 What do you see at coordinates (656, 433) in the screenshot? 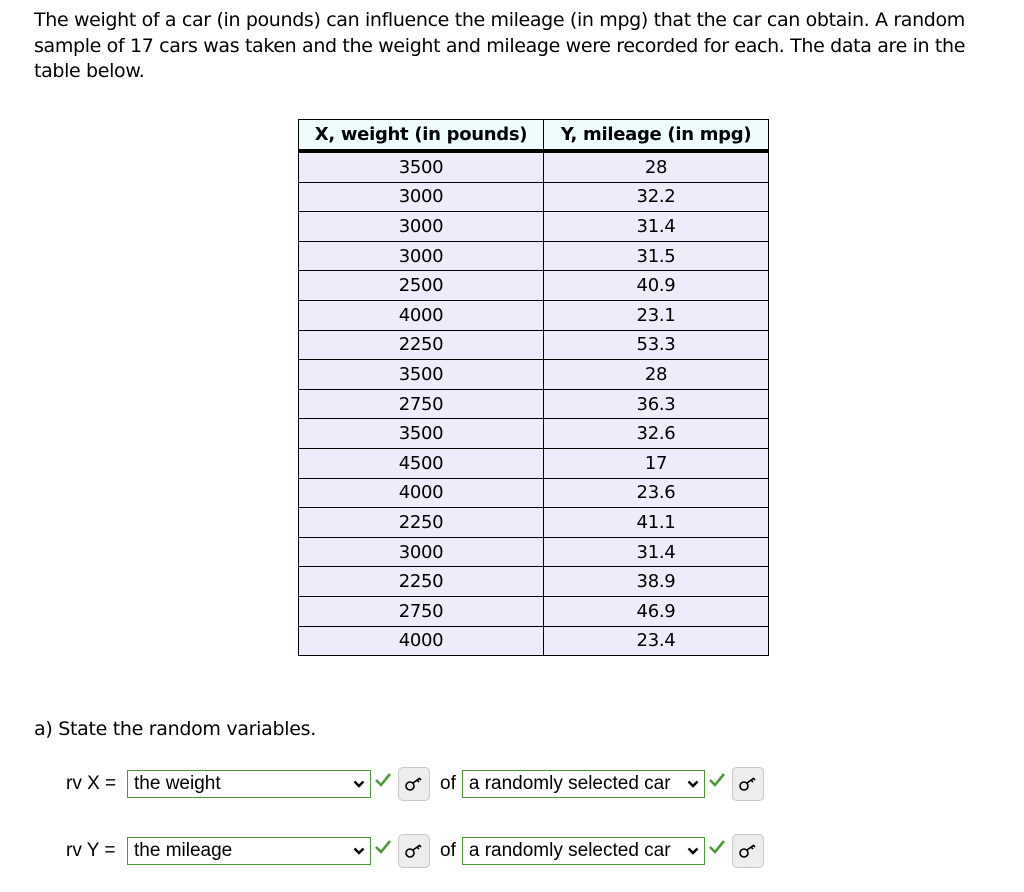
I see `mileage-cell: 32.6` at bounding box center [656, 433].